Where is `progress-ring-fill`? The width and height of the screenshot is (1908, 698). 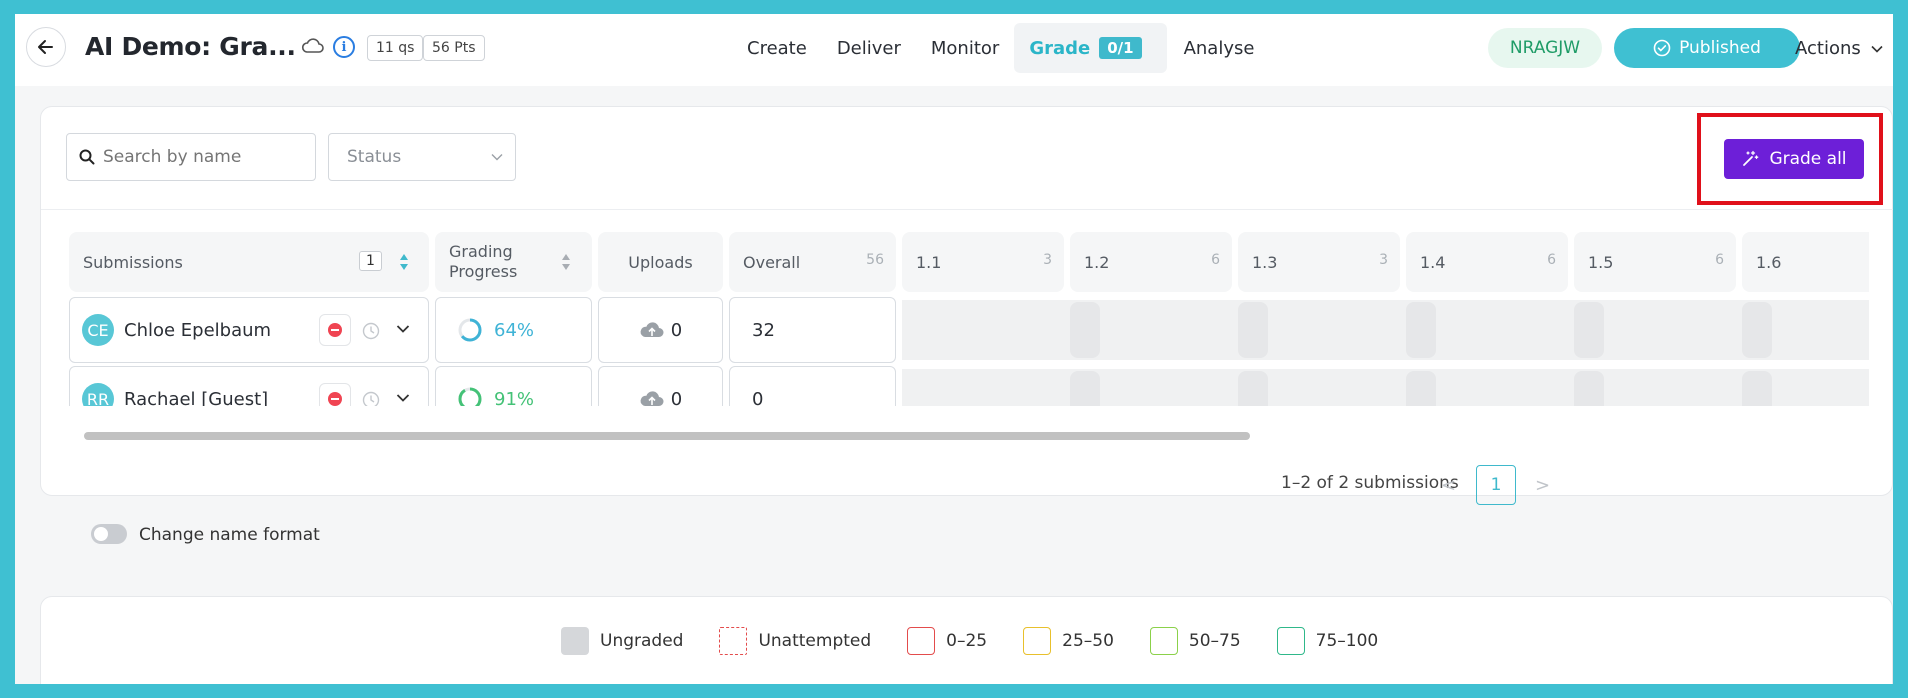
progress-ring-fill is located at coordinates (470, 396).